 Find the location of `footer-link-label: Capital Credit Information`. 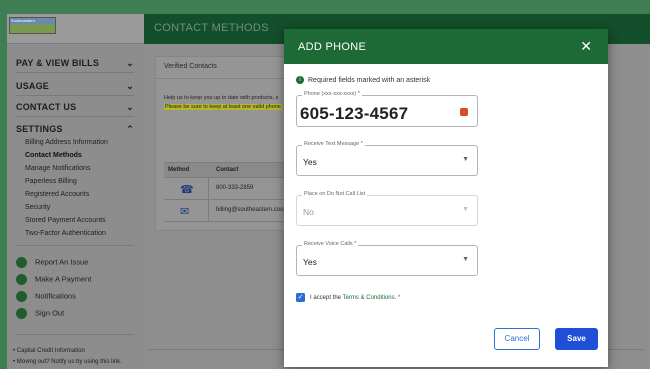

footer-link-label: Capital Credit Information is located at coordinates (50, 351).